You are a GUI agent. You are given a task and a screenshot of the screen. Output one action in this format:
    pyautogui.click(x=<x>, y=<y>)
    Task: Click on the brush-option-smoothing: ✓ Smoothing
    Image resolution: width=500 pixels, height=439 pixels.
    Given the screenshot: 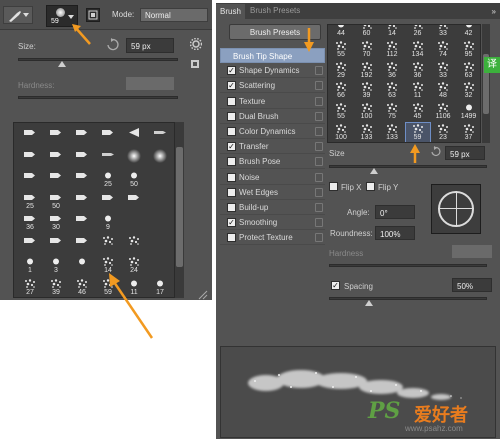 What is the action you would take?
    pyautogui.click(x=272, y=223)
    